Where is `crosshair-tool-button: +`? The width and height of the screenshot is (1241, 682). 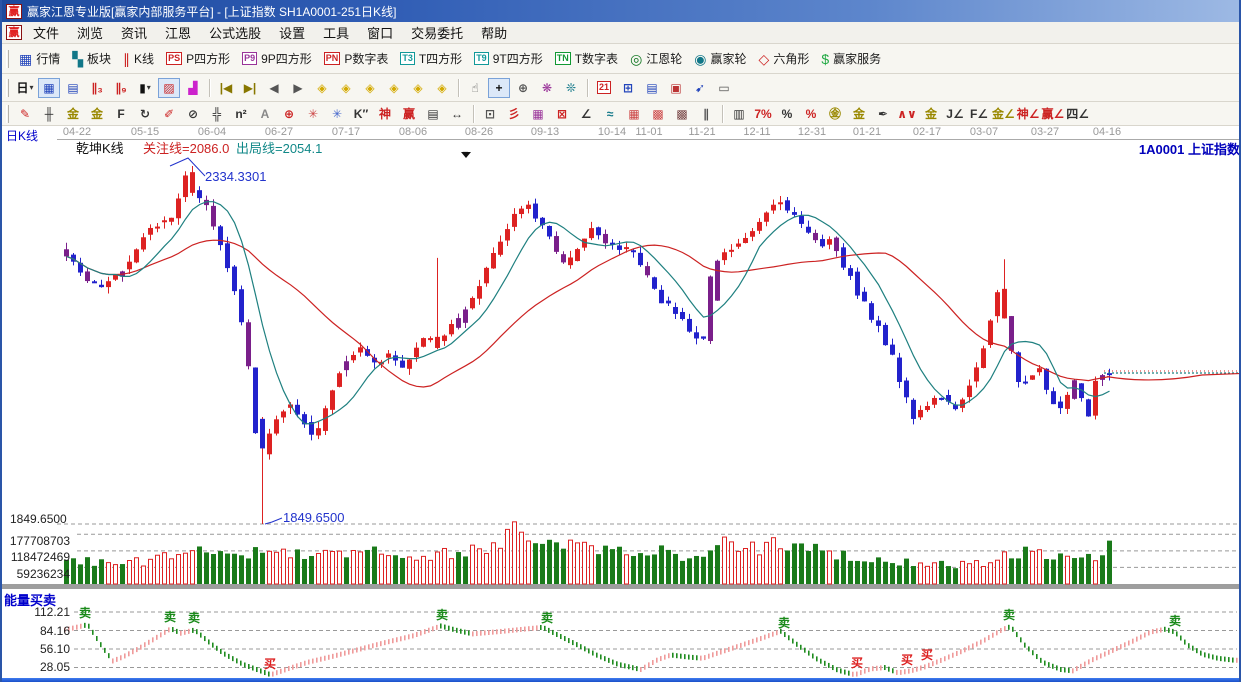
crosshair-tool-button: + is located at coordinates (499, 87).